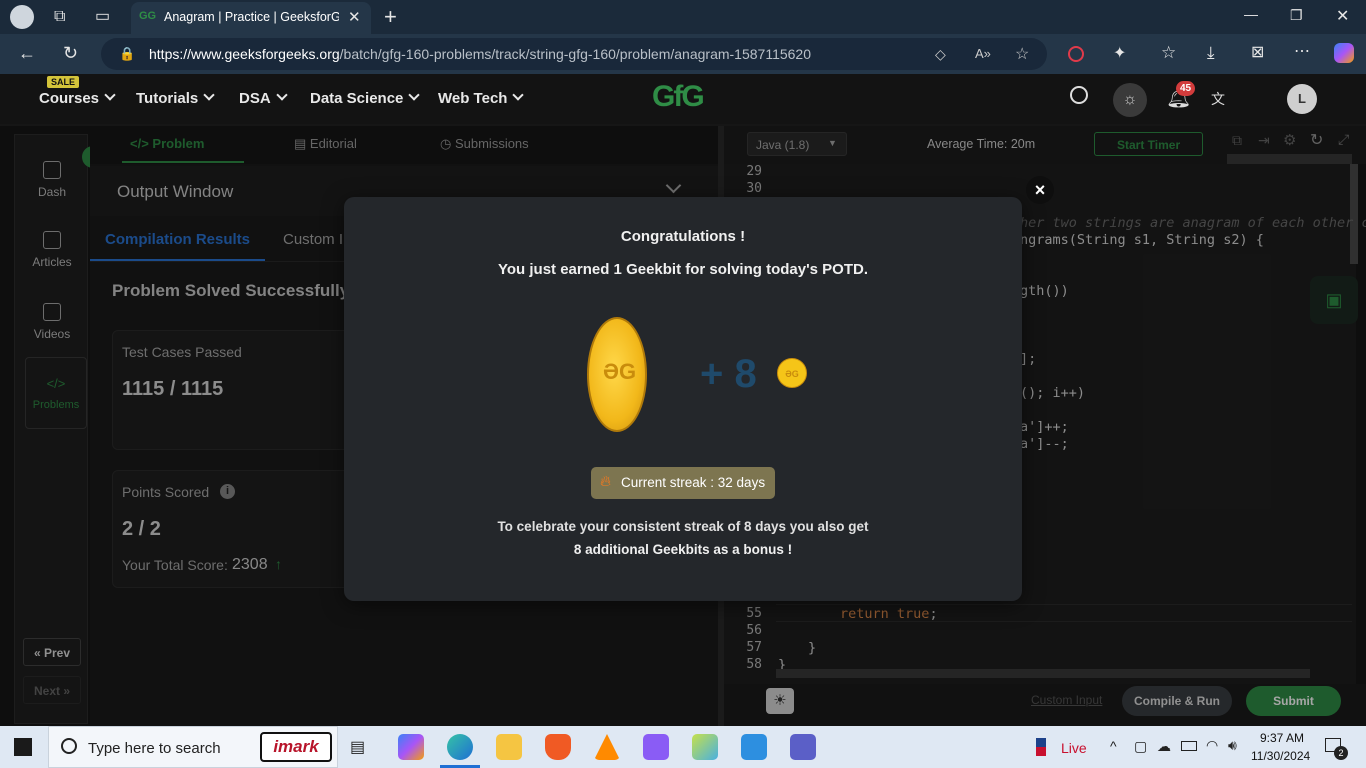 This screenshot has height=768, width=1366. Describe the element at coordinates (23, 747) in the screenshot. I see `windows-start-icon` at that location.